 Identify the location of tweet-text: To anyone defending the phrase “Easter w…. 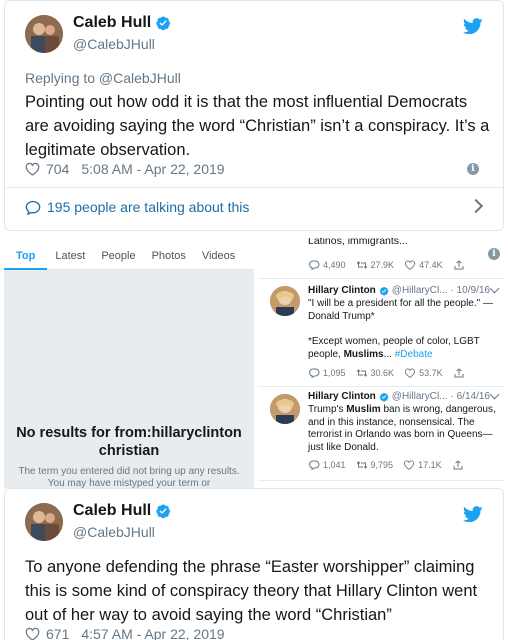
(251, 591).